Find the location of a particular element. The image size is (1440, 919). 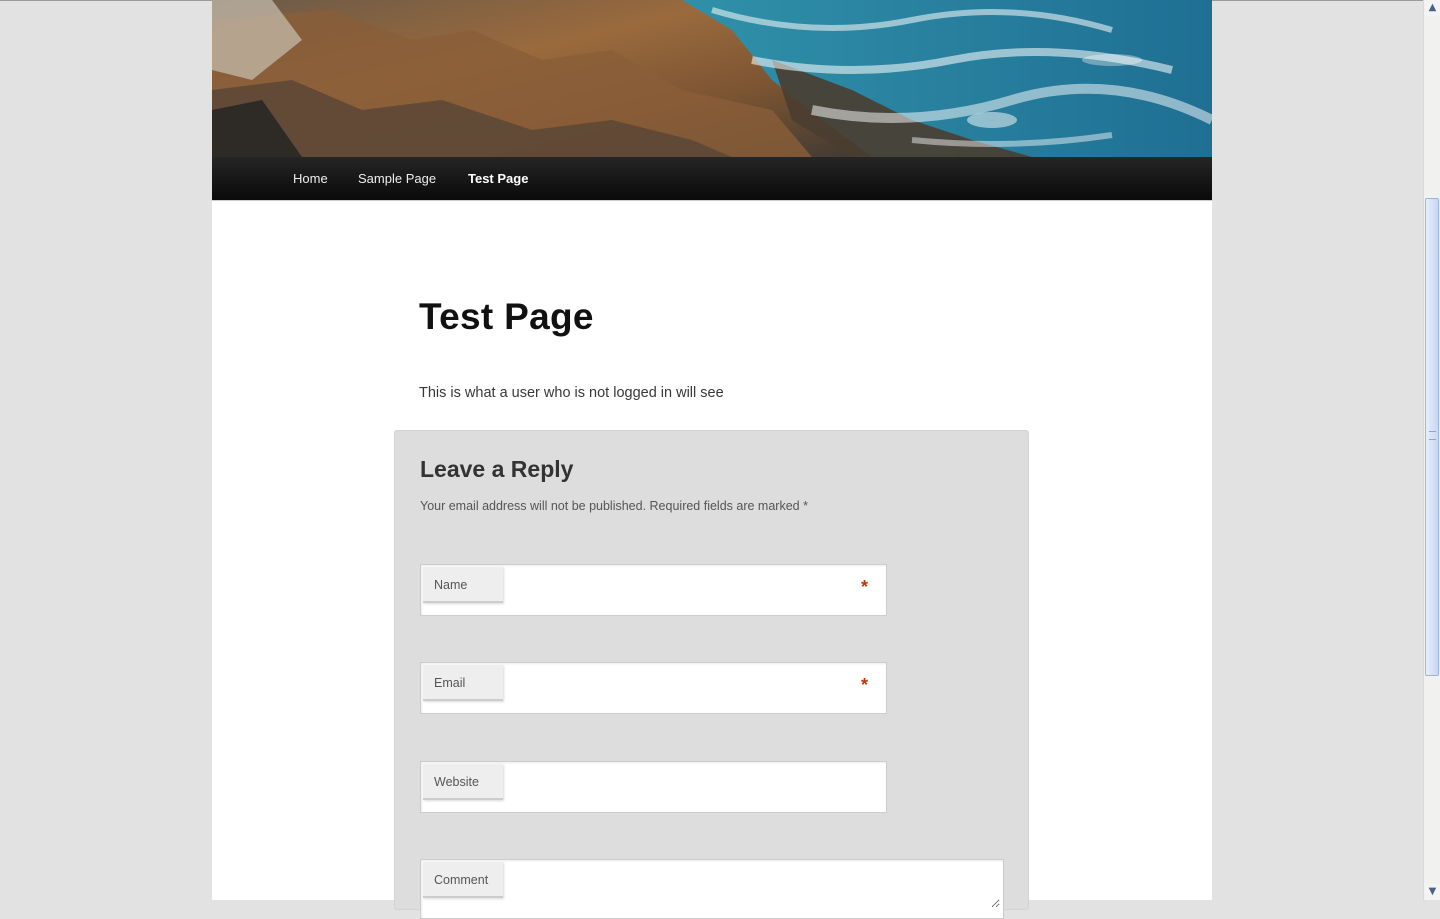

website-label: Website is located at coordinates (463, 782).